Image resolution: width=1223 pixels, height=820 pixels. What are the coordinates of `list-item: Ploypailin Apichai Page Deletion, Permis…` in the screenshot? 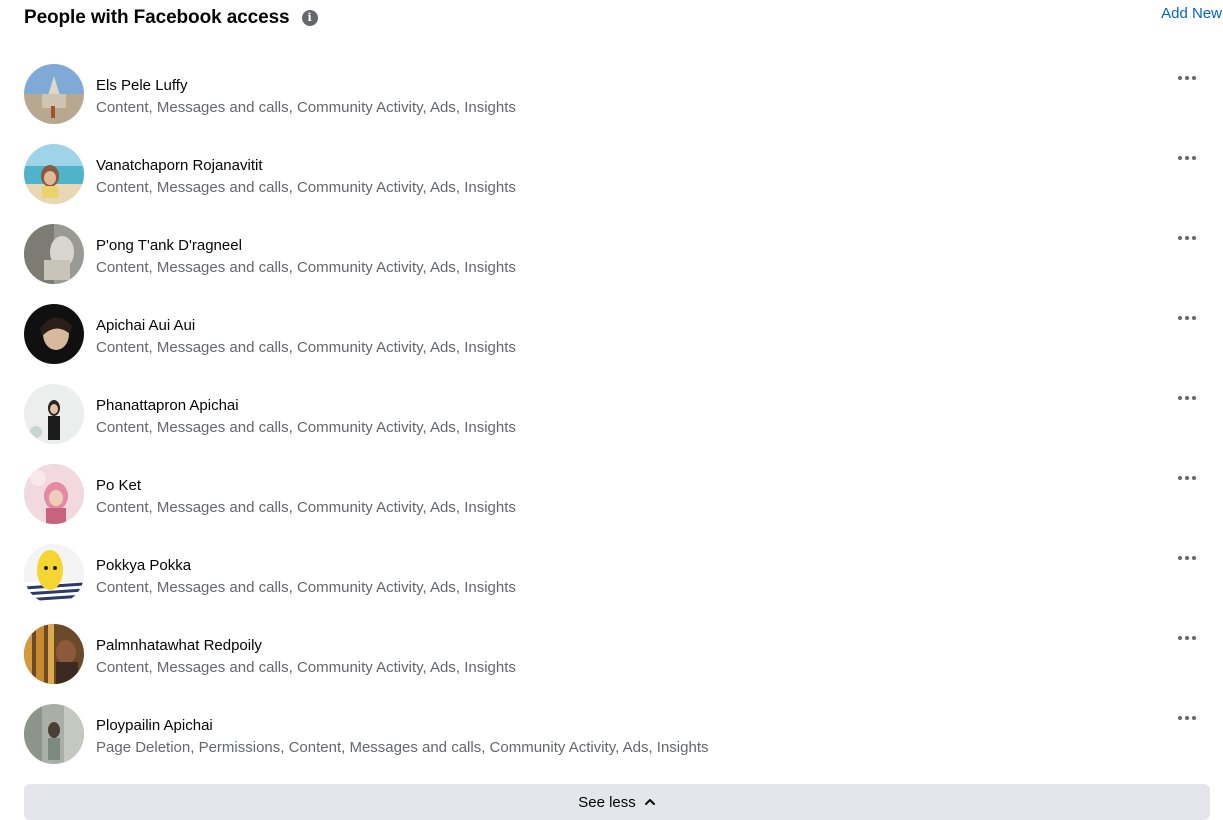 It's located at (611, 744).